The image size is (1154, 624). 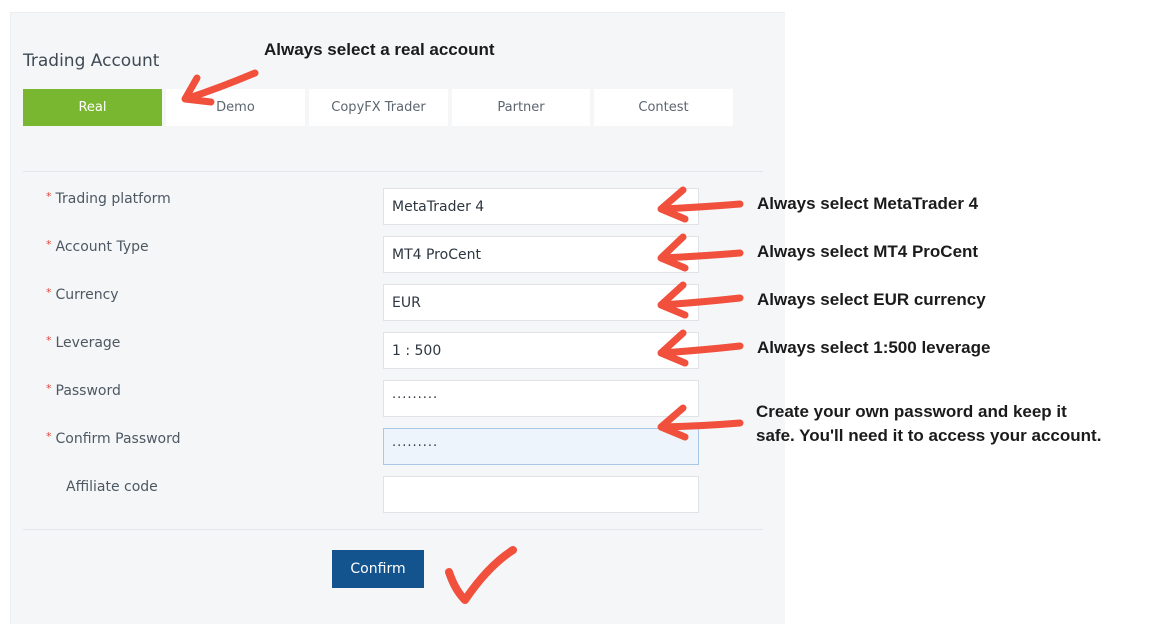 I want to click on password-label: * Password, so click(x=83, y=390).